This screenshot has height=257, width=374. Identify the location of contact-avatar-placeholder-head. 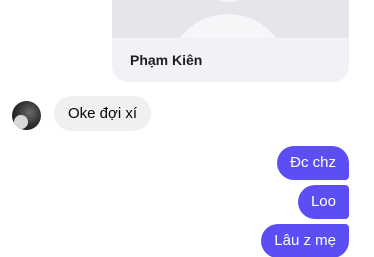
(229, 1).